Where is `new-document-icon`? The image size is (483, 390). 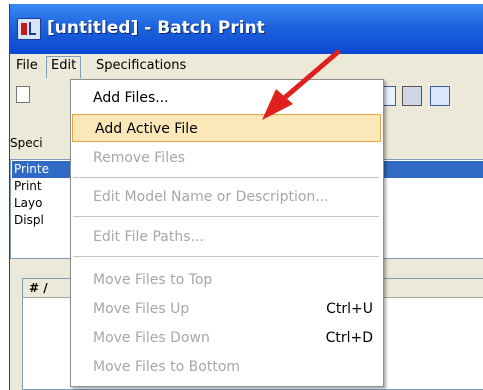
new-document-icon is located at coordinates (23, 94).